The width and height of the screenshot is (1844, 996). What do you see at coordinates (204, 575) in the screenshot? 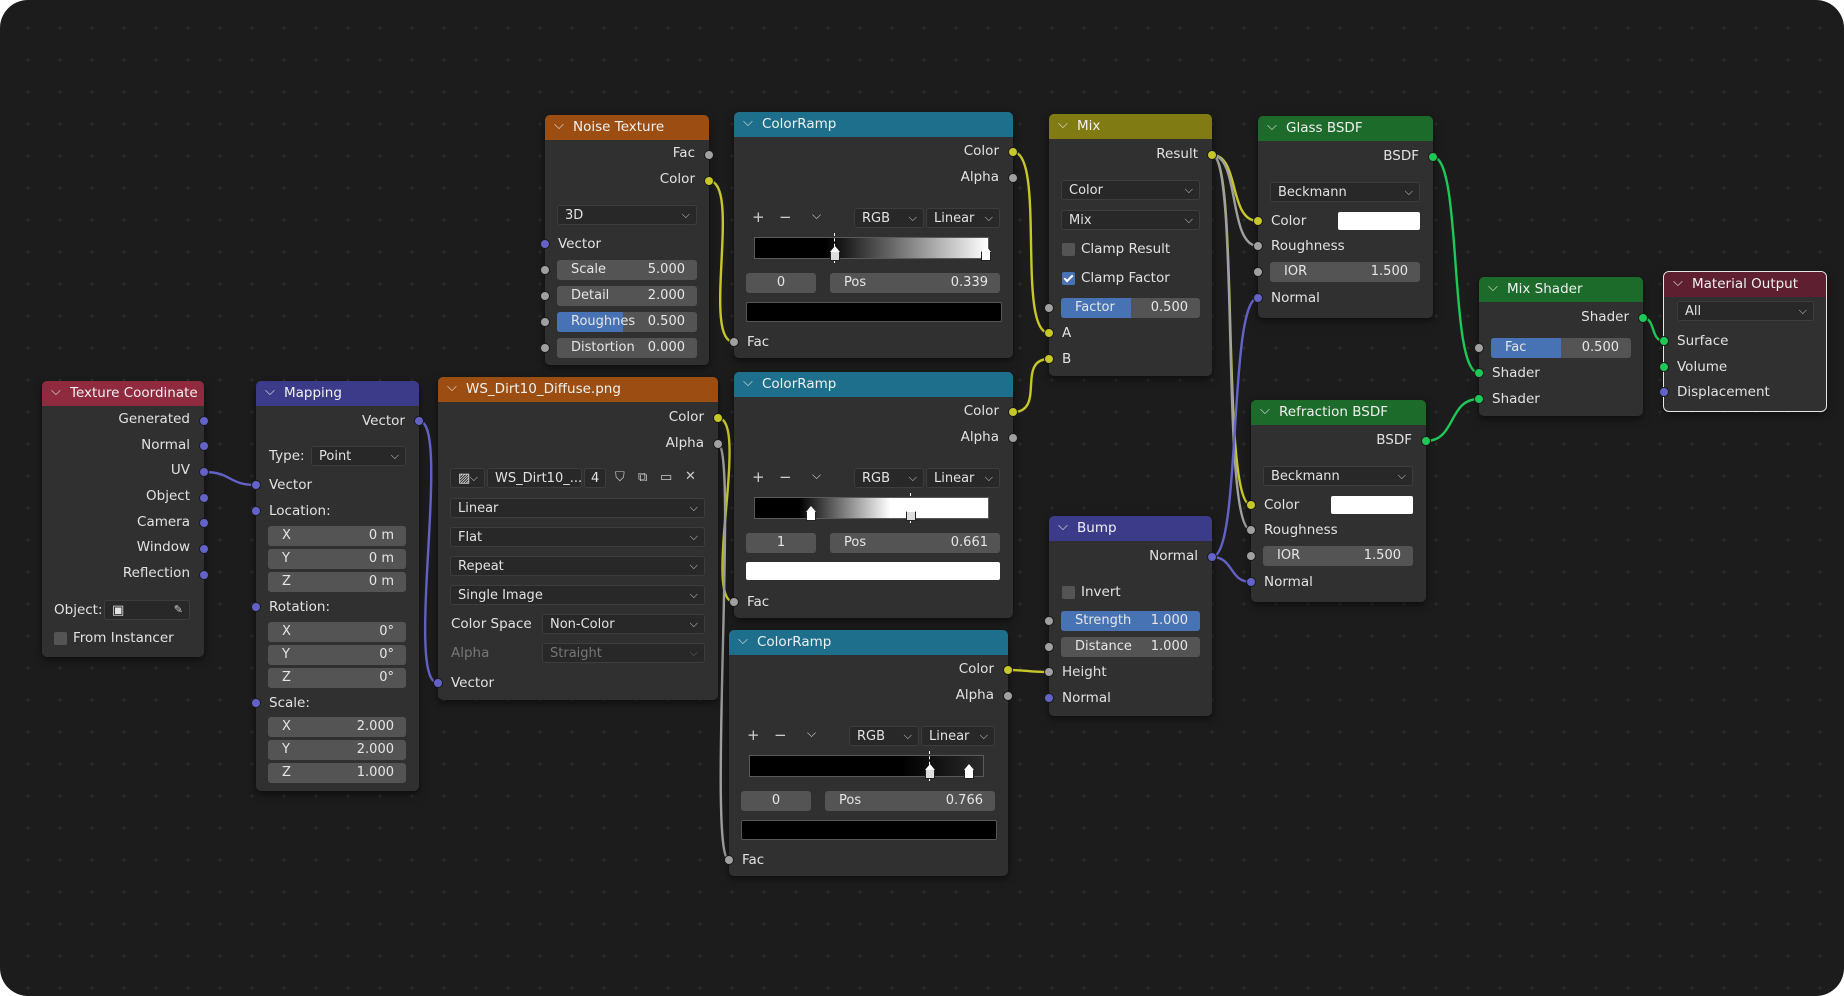
I see `socket-reflection` at bounding box center [204, 575].